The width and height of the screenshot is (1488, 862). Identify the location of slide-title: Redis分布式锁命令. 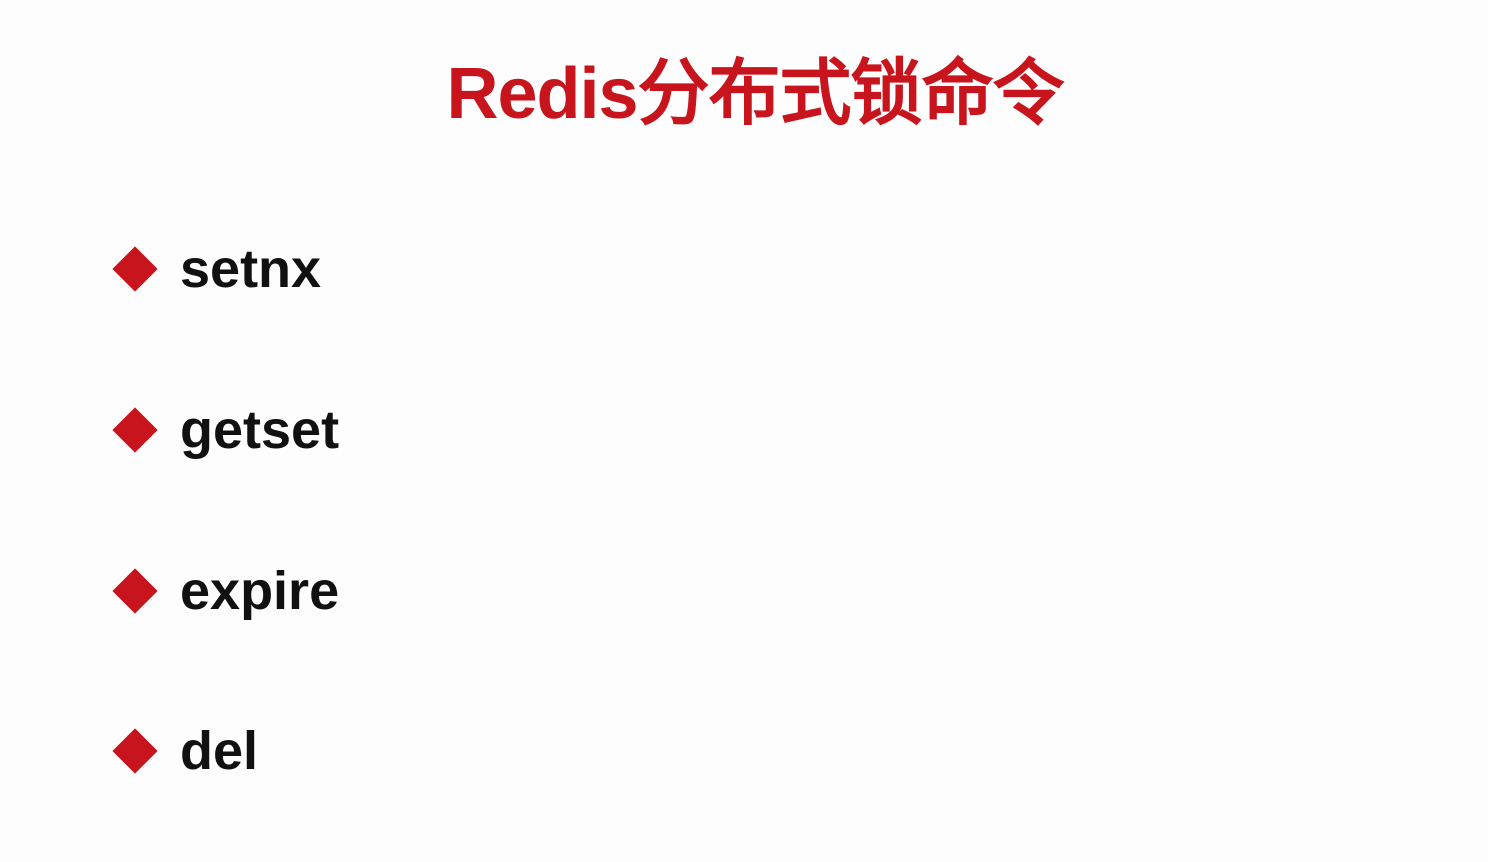
(755, 94).